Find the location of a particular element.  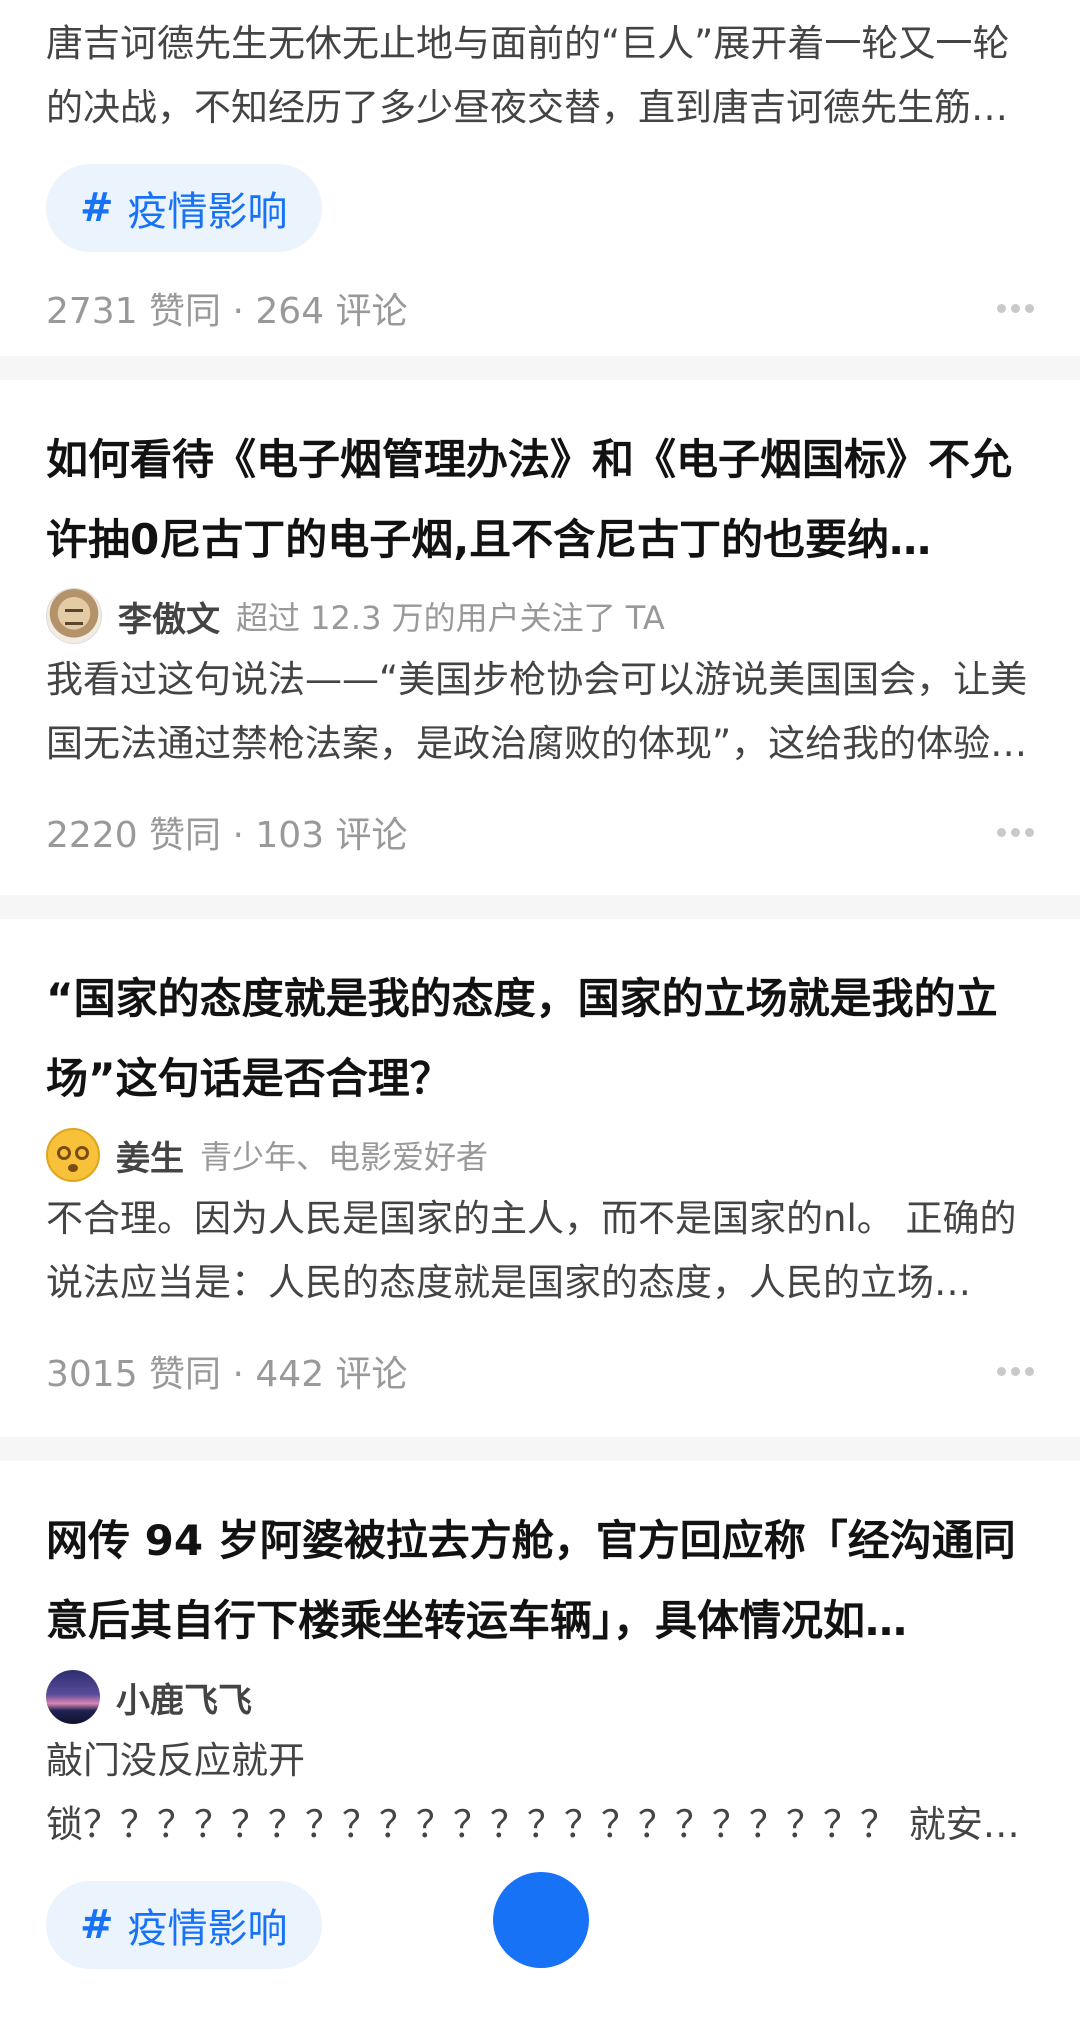

floating-action-button is located at coordinates (541, 1920).